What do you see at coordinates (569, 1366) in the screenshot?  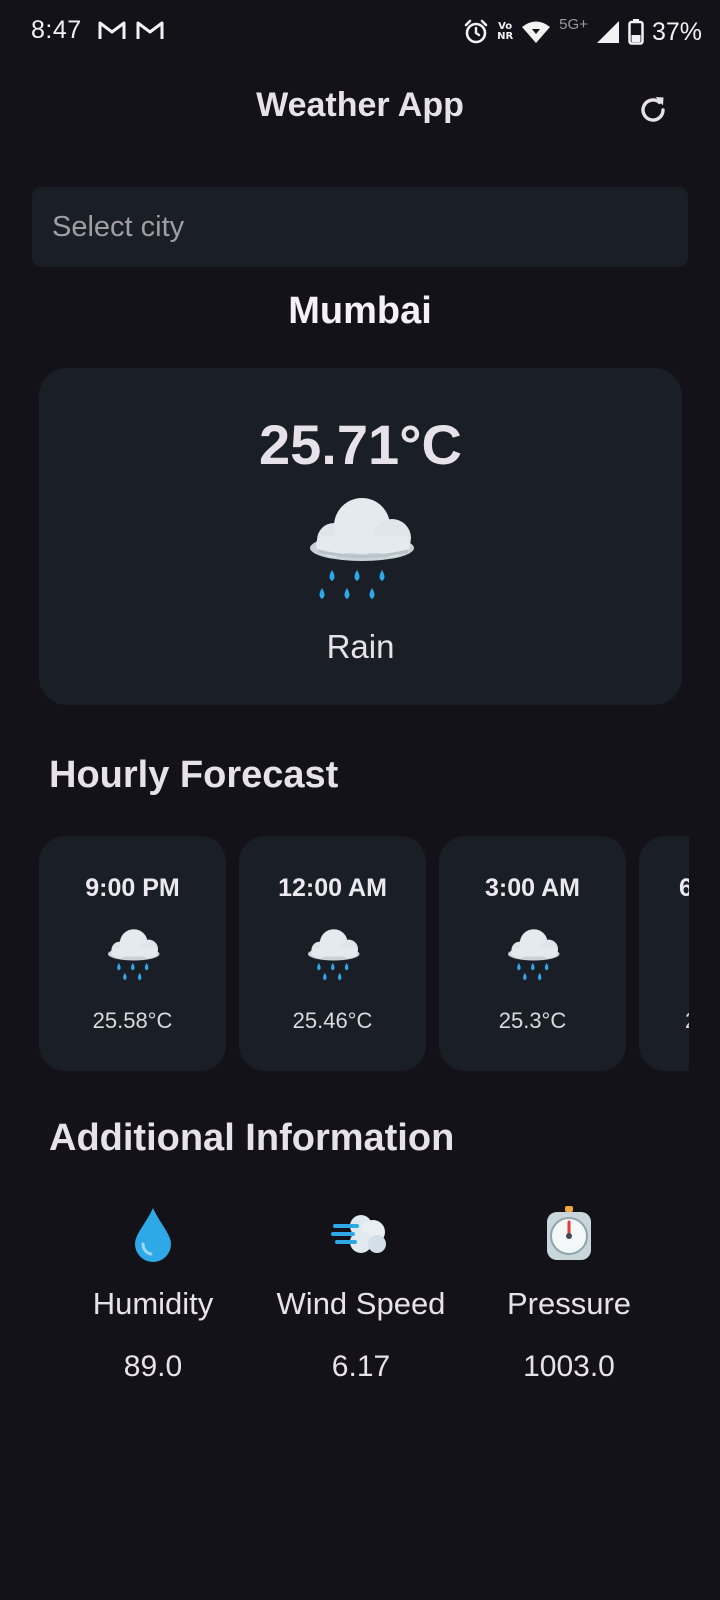 I see `pressure-value: 1003.0` at bounding box center [569, 1366].